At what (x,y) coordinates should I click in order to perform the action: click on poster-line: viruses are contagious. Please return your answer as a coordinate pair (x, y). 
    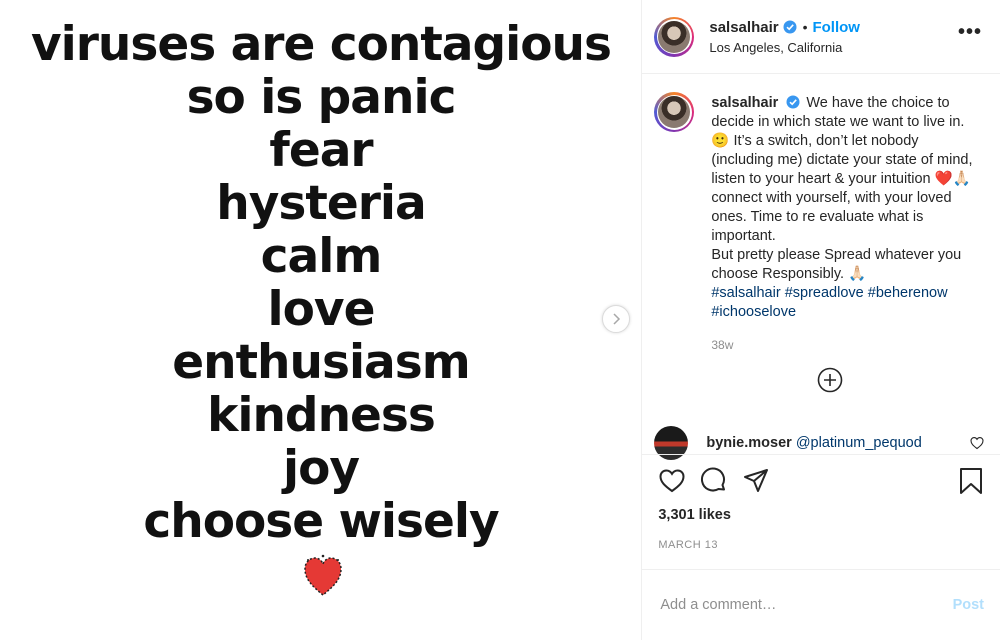
    Looking at the image, I should click on (321, 44).